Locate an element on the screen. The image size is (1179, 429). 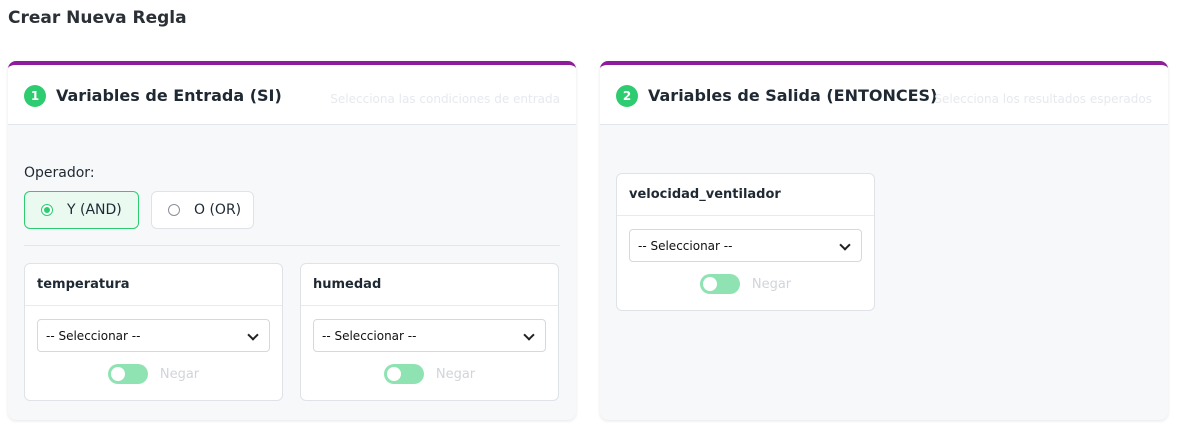
variable-name: humedad is located at coordinates (429, 285).